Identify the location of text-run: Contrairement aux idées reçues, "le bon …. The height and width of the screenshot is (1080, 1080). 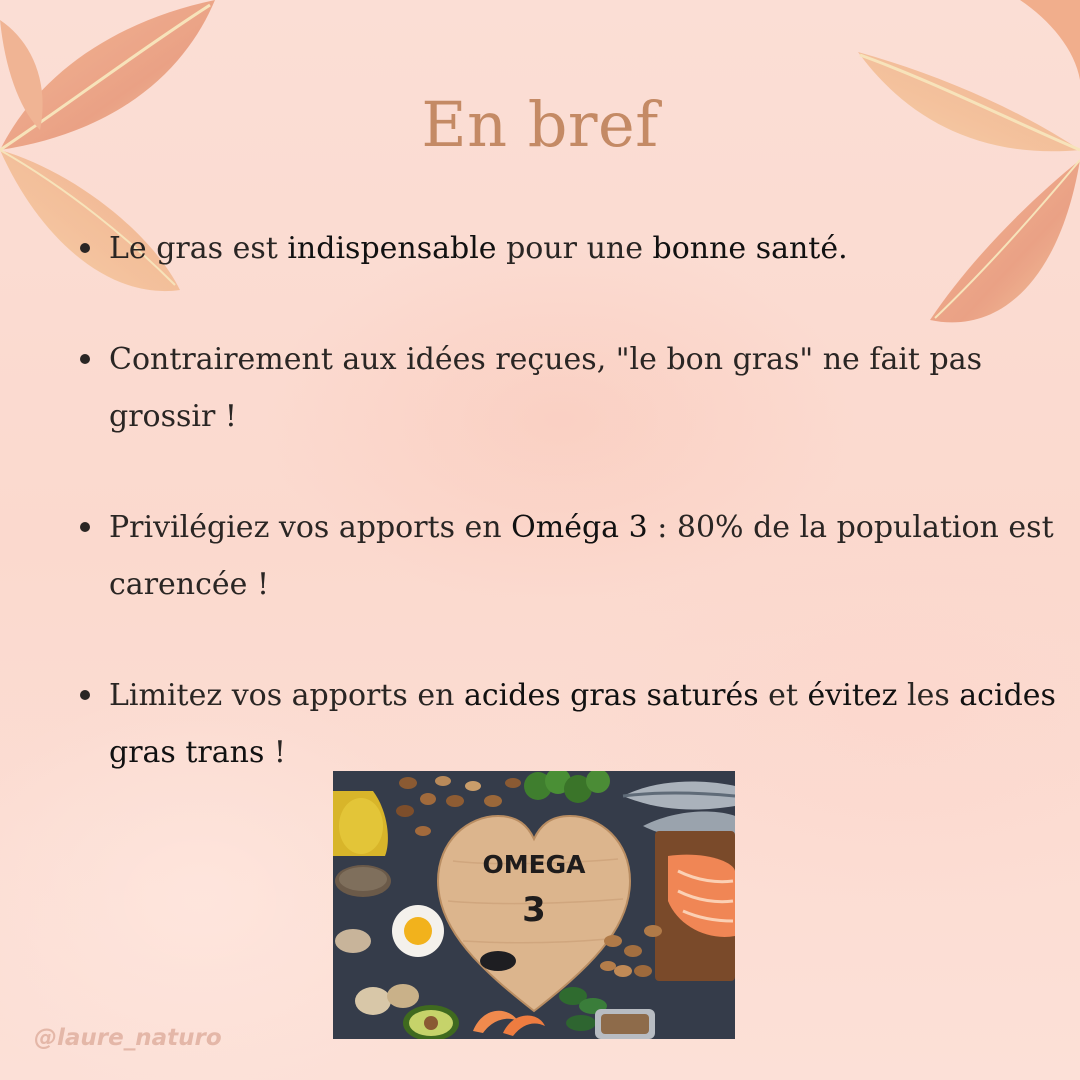
(546, 388).